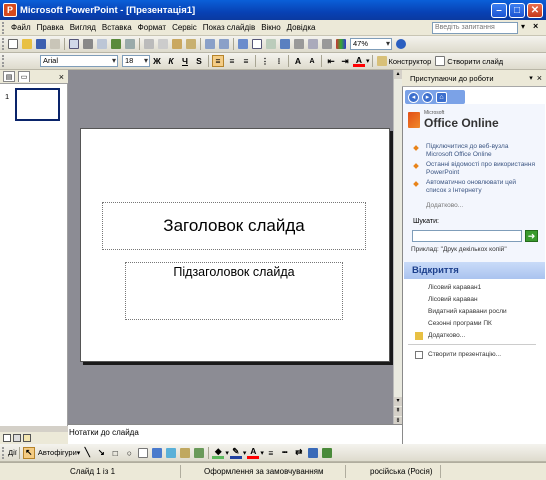  What do you see at coordinates (136, 61) in the screenshot?
I see `font-size-combo: 18` at bounding box center [136, 61].